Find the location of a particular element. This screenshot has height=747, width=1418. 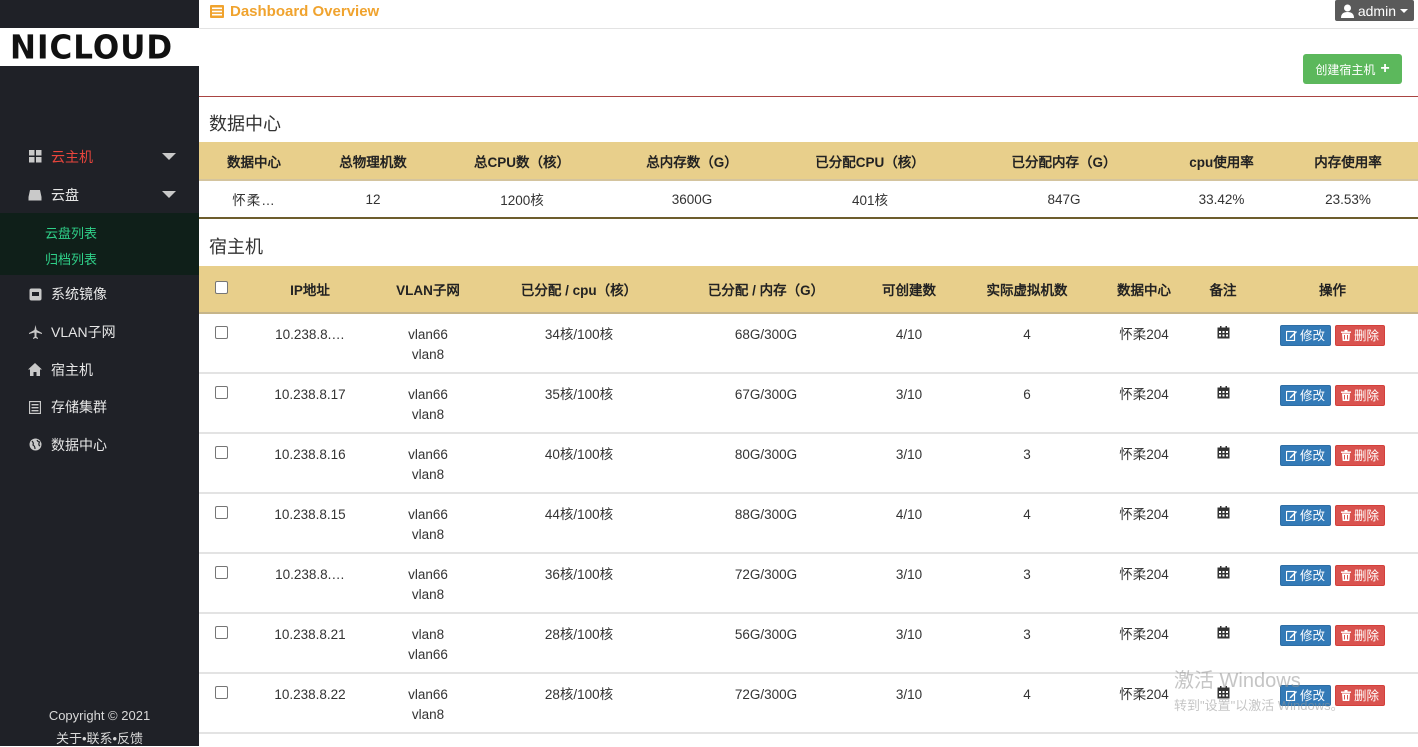

sidebar-item-host: 宿主机 is located at coordinates (99, 370).